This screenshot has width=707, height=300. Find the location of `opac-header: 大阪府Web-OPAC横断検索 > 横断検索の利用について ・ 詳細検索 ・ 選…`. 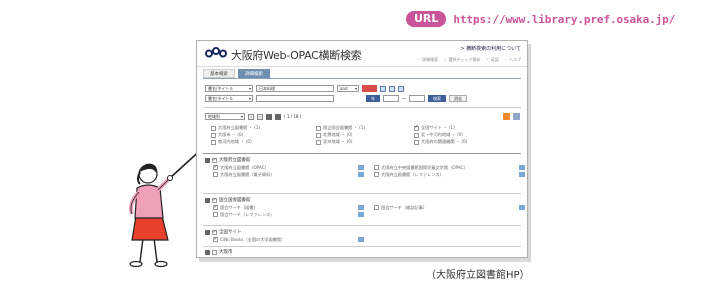

opac-header: 大阪府Web-OPAC横断検索 > 横断検索の利用について ・ 詳細検索 ・ 選… is located at coordinates (362, 54).